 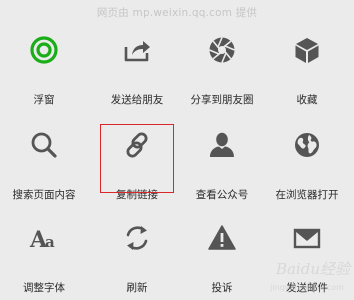 I want to click on menu-item-share-moments: 分享到朋友圈, so click(x=222, y=64).